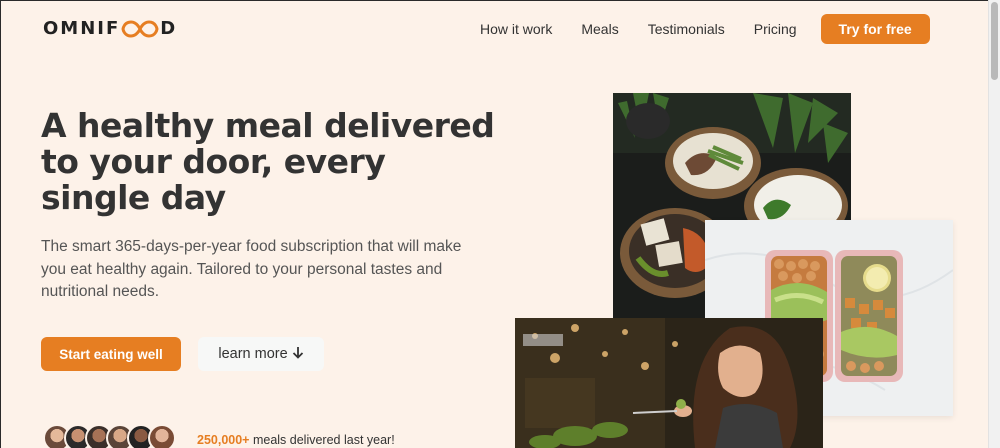 This screenshot has width=1000, height=448. Describe the element at coordinates (111, 354) in the screenshot. I see `start-eating-well-button: Start eating well` at that location.